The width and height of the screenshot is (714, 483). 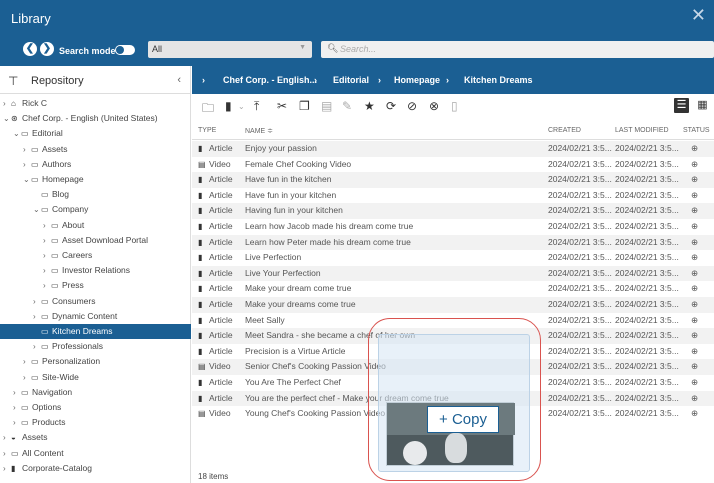 What do you see at coordinates (35, 164) in the screenshot?
I see `tree-item: › ▭ Authors` at bounding box center [35, 164].